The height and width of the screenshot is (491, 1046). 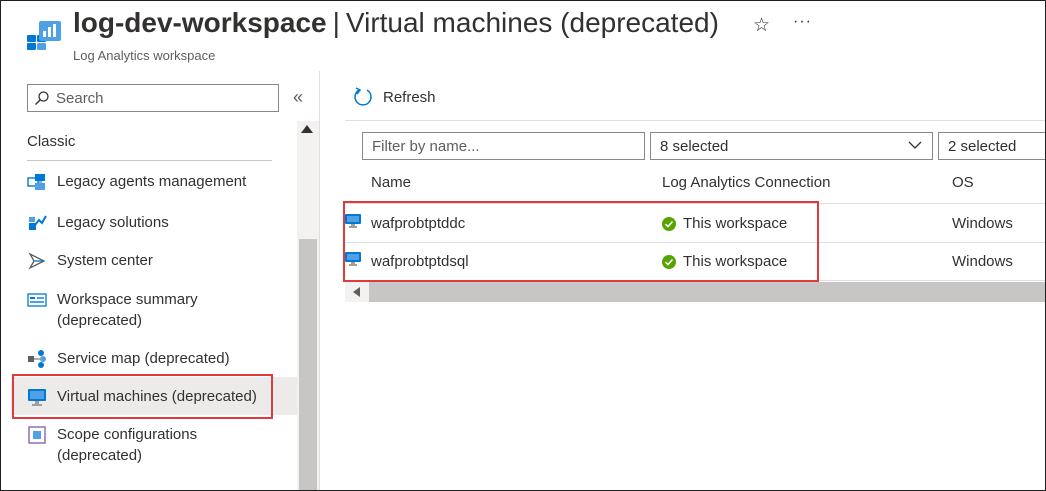 I want to click on blade-title: Virtual machines (deprecated), so click(x=532, y=22).